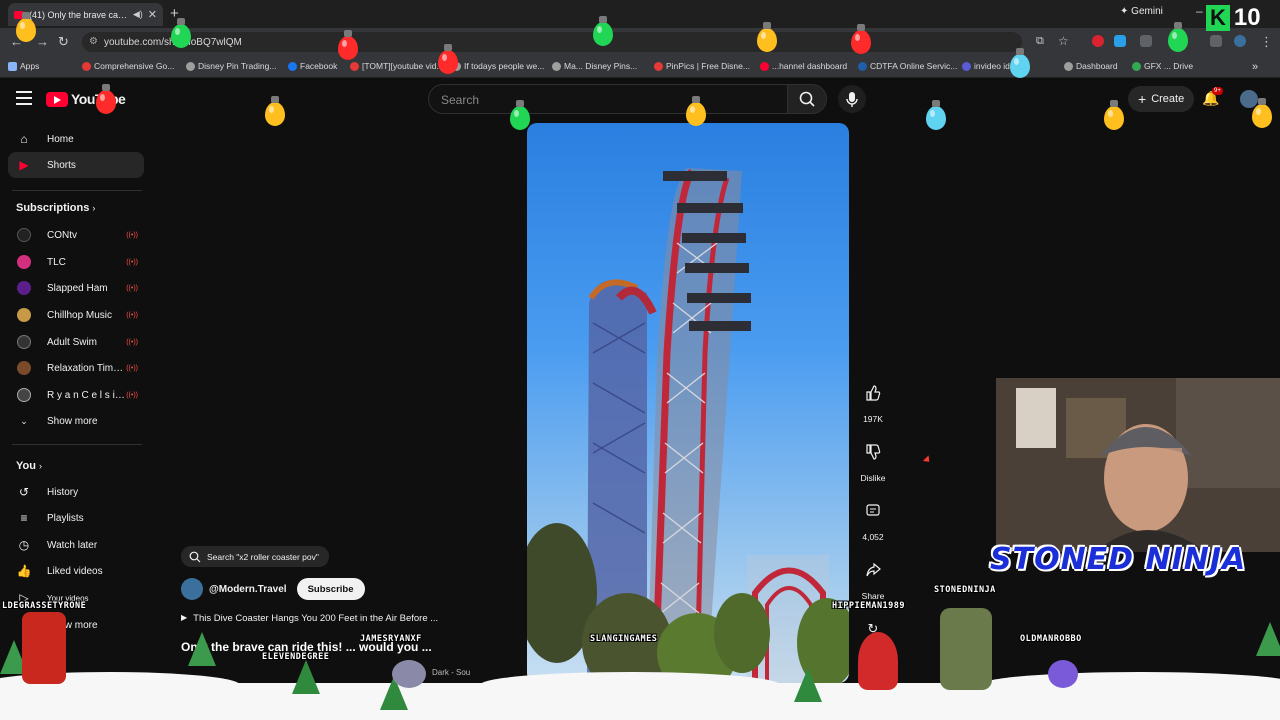  Describe the element at coordinates (255, 556) in the screenshot. I see `related-search-chip: Search "x2 roller coaster pov"` at that location.